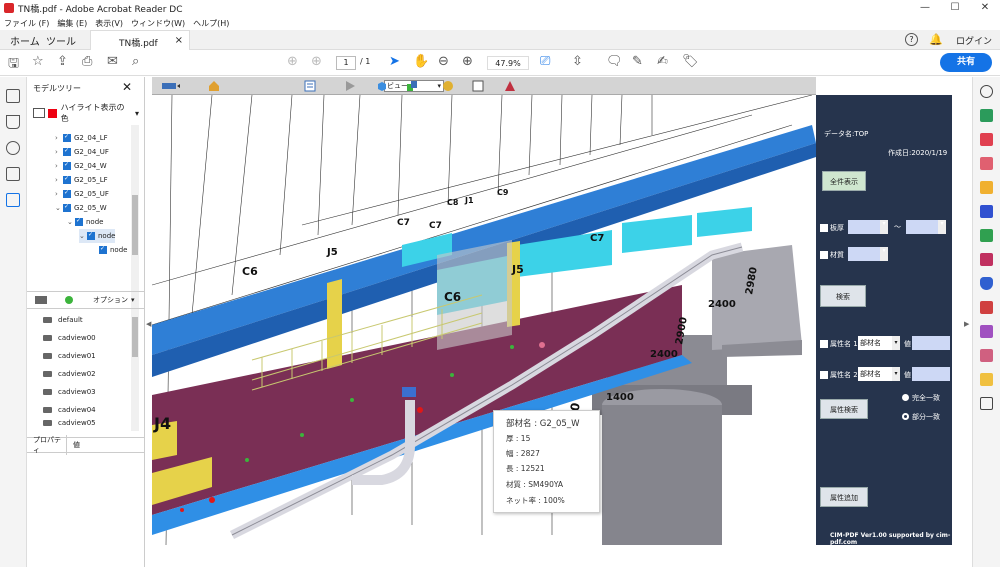  I want to click on page-thumbnails-icon, so click(13, 96).